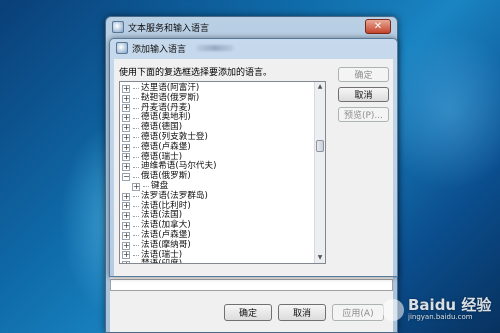 This screenshot has width=500, height=333. What do you see at coordinates (319, 172) in the screenshot?
I see `tree-scrollbar: ▲ ▼` at bounding box center [319, 172].